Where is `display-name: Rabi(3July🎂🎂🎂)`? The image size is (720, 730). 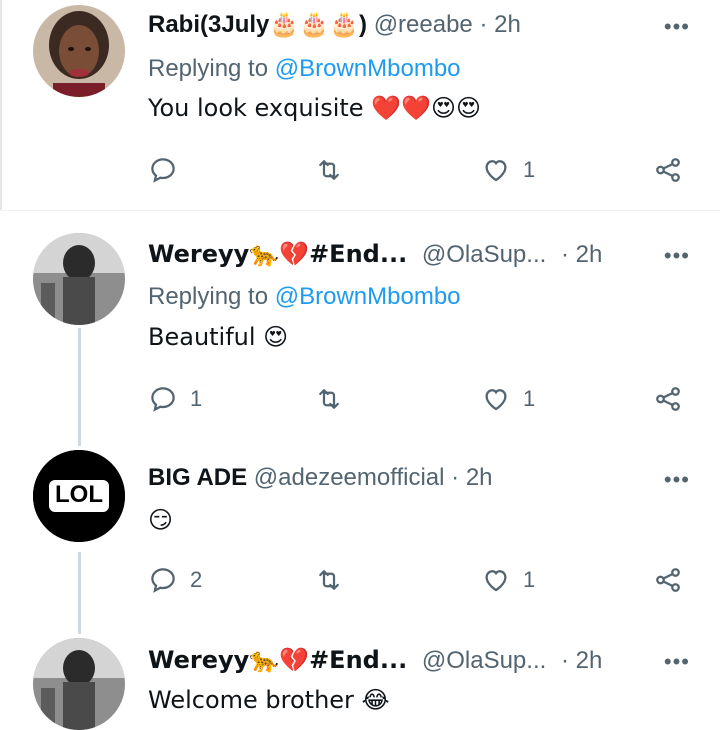 display-name: Rabi(3July🎂🎂🎂) is located at coordinates (257, 24).